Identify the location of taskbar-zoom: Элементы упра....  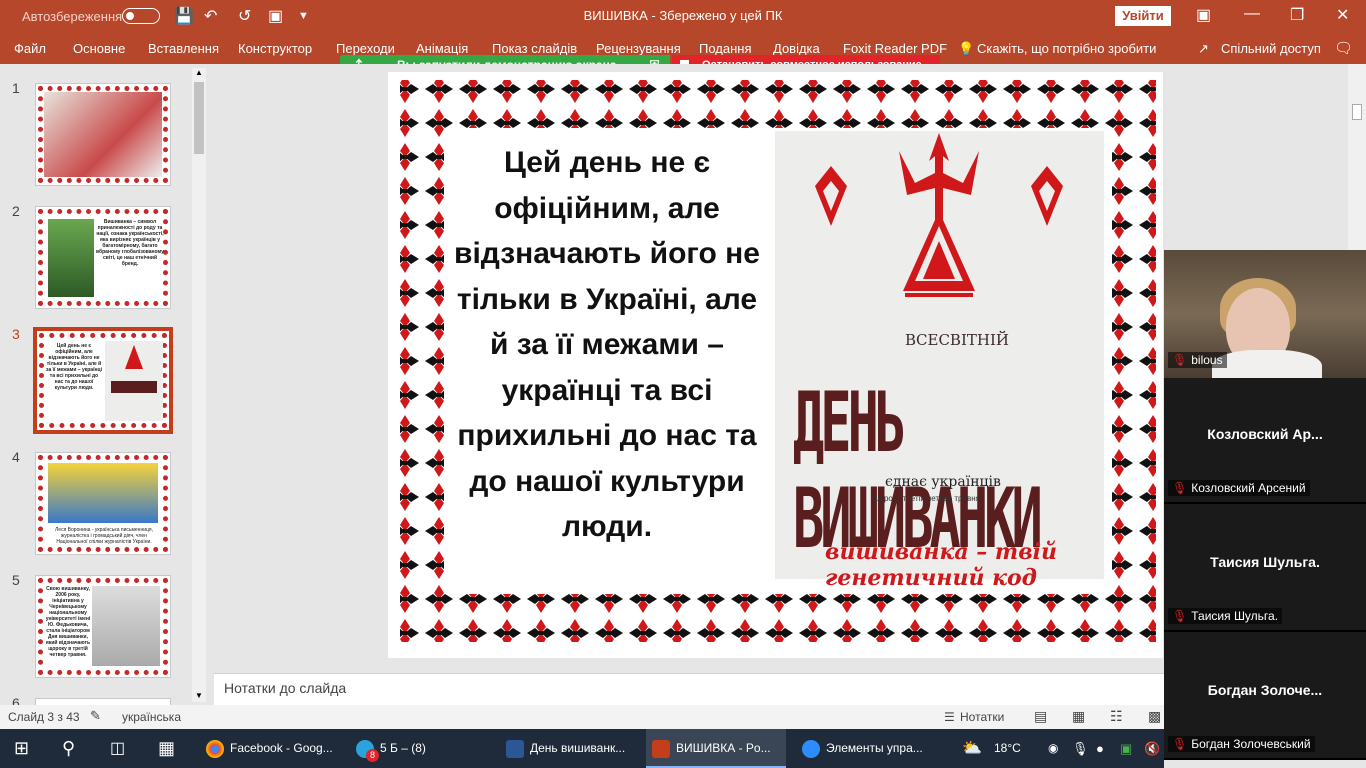
(866, 748).